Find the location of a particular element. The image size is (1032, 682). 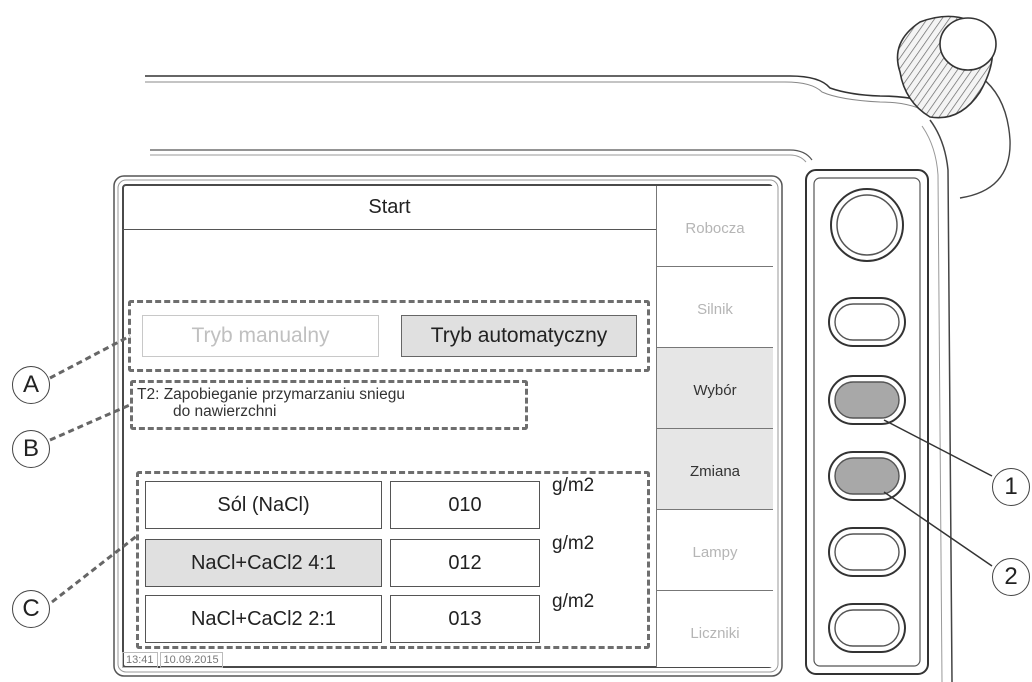

callout-c: C is located at coordinates (31, 609).